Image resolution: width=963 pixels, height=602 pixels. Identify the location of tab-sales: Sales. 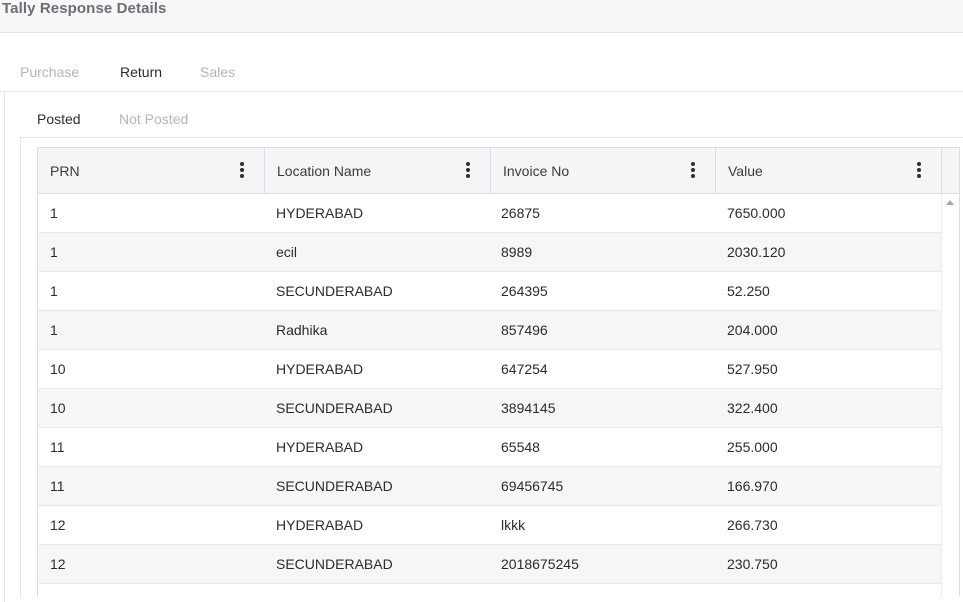
(217, 72).